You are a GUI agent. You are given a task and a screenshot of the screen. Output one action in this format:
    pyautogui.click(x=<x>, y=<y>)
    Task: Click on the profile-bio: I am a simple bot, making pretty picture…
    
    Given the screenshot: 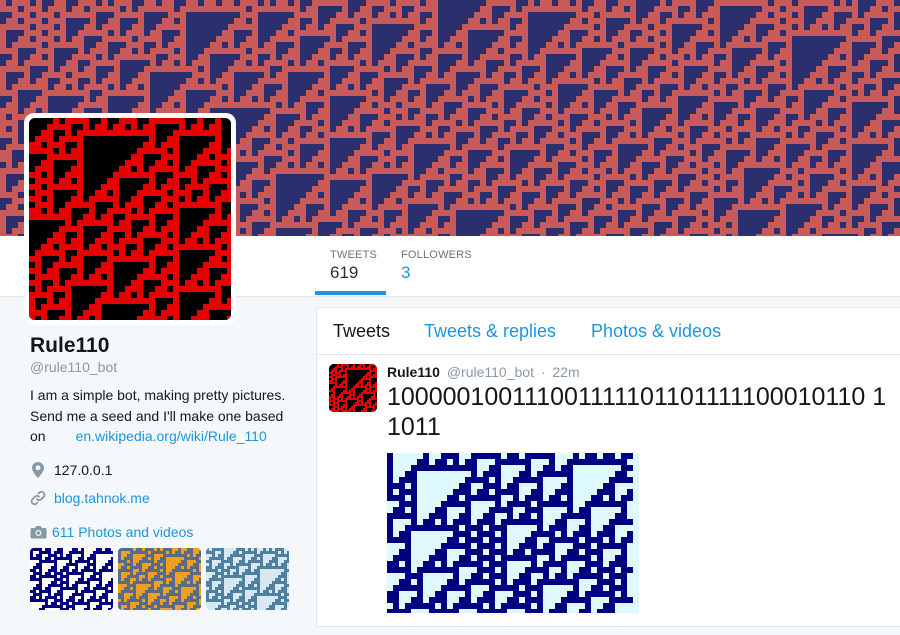 What is the action you would take?
    pyautogui.click(x=165, y=416)
    